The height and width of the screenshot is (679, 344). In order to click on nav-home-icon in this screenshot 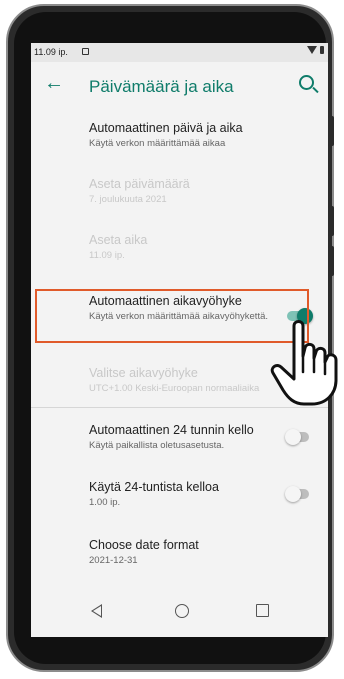, I will do `click(182, 611)`.